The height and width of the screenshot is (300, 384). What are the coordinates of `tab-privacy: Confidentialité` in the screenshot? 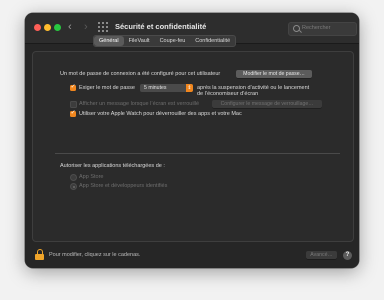 It's located at (212, 41).